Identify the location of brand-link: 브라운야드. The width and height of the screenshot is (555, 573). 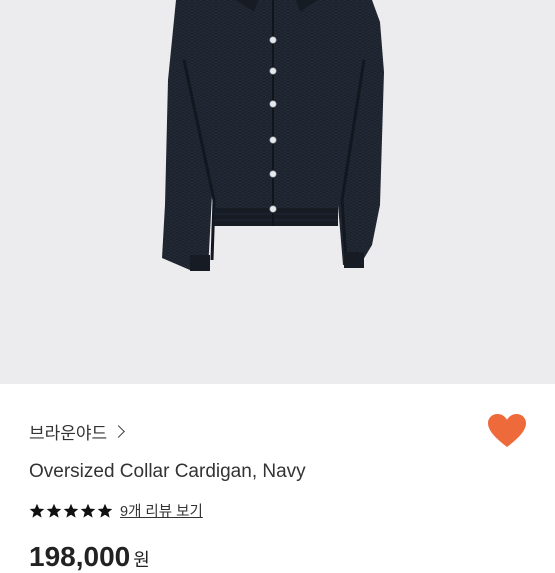
(77, 431).